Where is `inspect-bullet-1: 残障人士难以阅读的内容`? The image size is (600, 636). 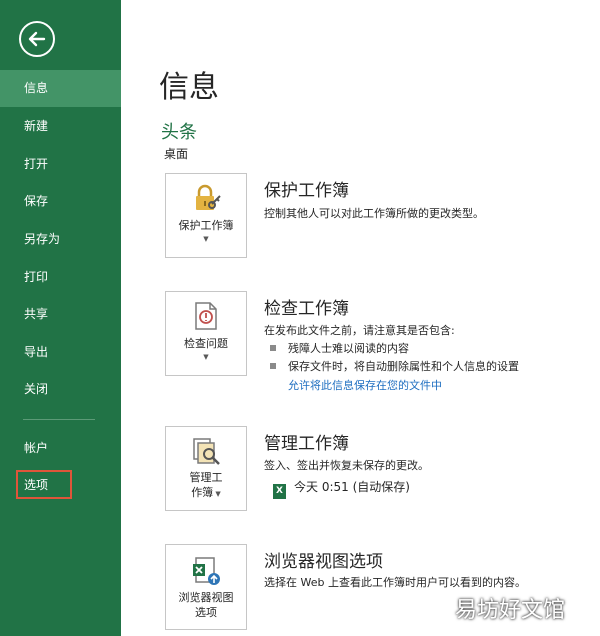
inspect-bullet-1: 残障人士难以阅读的内容 is located at coordinates (339, 348).